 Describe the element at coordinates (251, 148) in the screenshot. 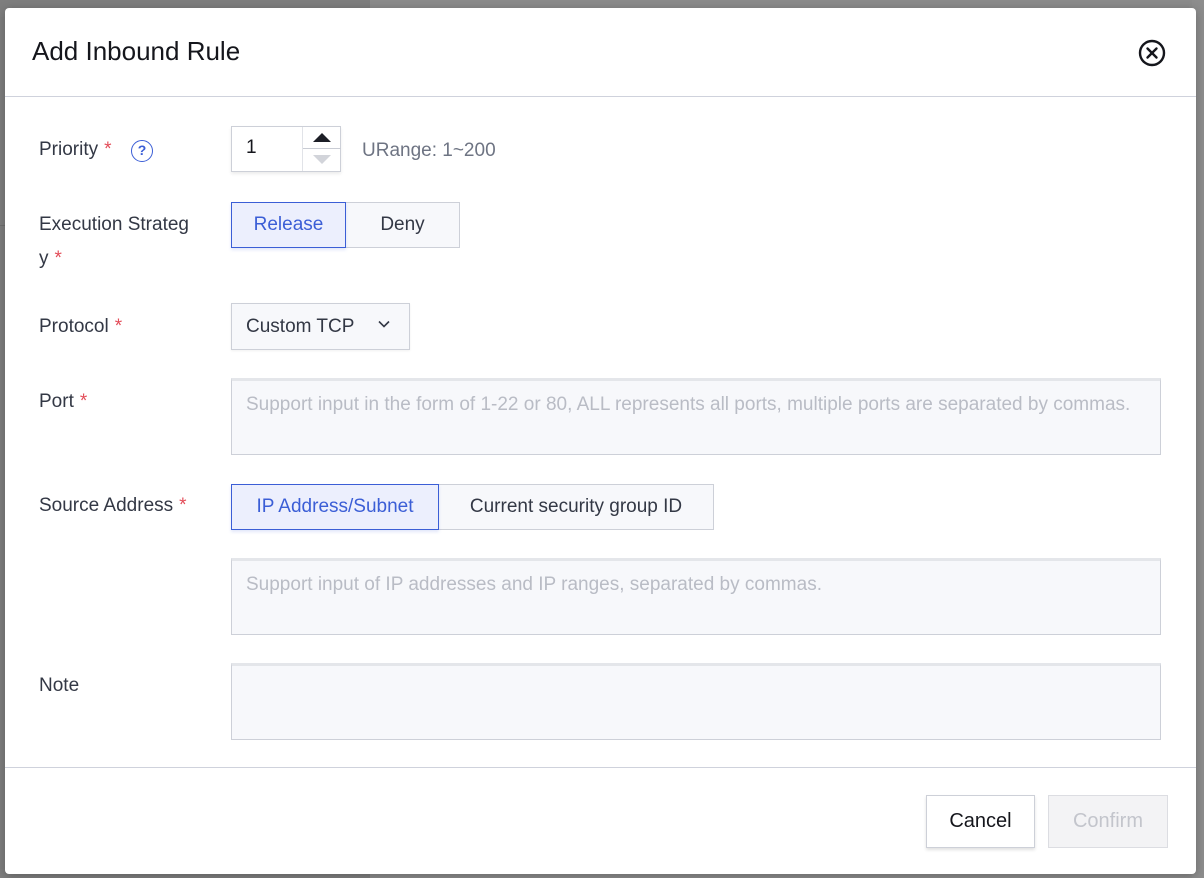

I see `priority-value: 1` at that location.